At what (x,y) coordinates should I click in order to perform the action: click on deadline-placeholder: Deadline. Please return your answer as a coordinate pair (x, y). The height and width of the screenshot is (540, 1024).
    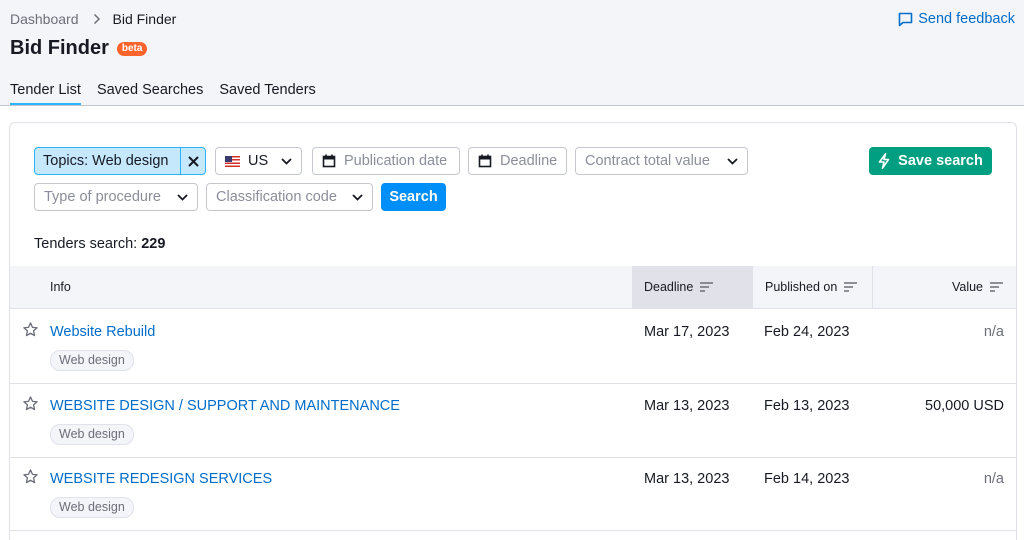
    Looking at the image, I should click on (529, 161).